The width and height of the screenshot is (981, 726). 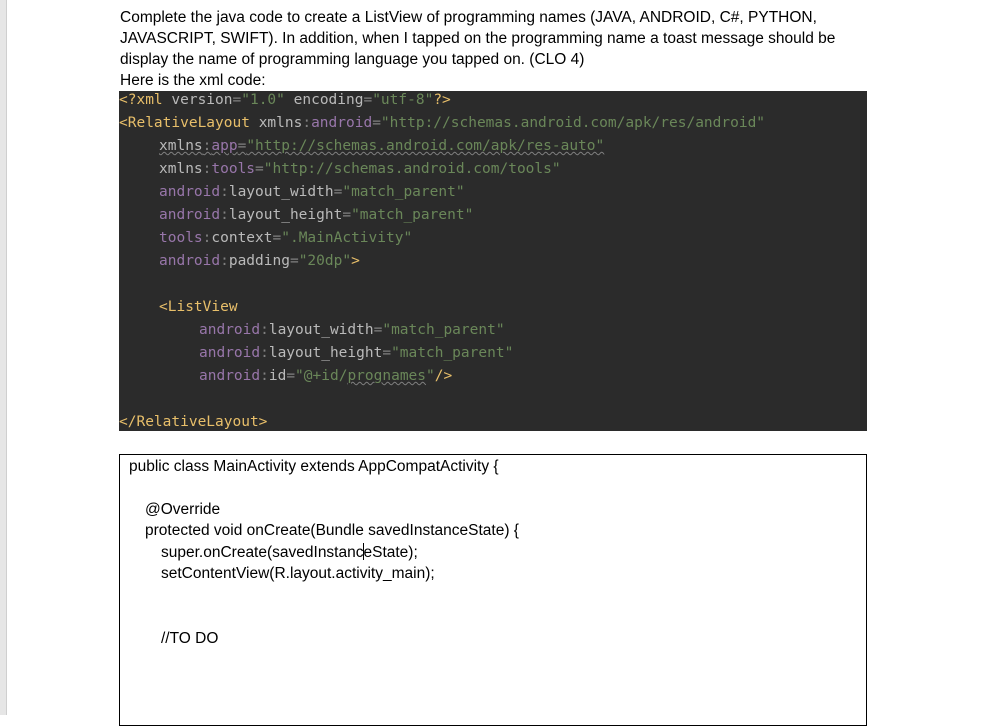 What do you see at coordinates (286, 238) in the screenshot?
I see `tools-context-line: tools:context=".MainActivity"` at bounding box center [286, 238].